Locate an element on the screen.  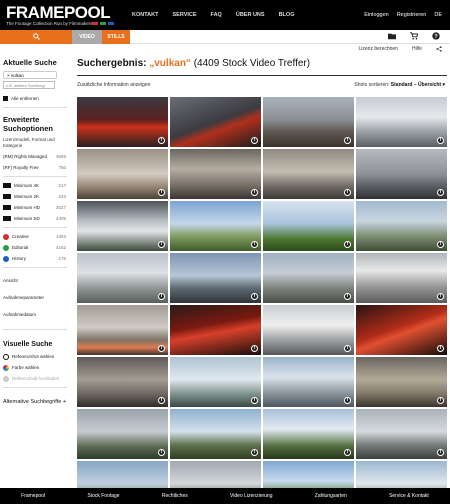
filter-min-sd: Minimum SD 4409 is located at coordinates (35, 218).